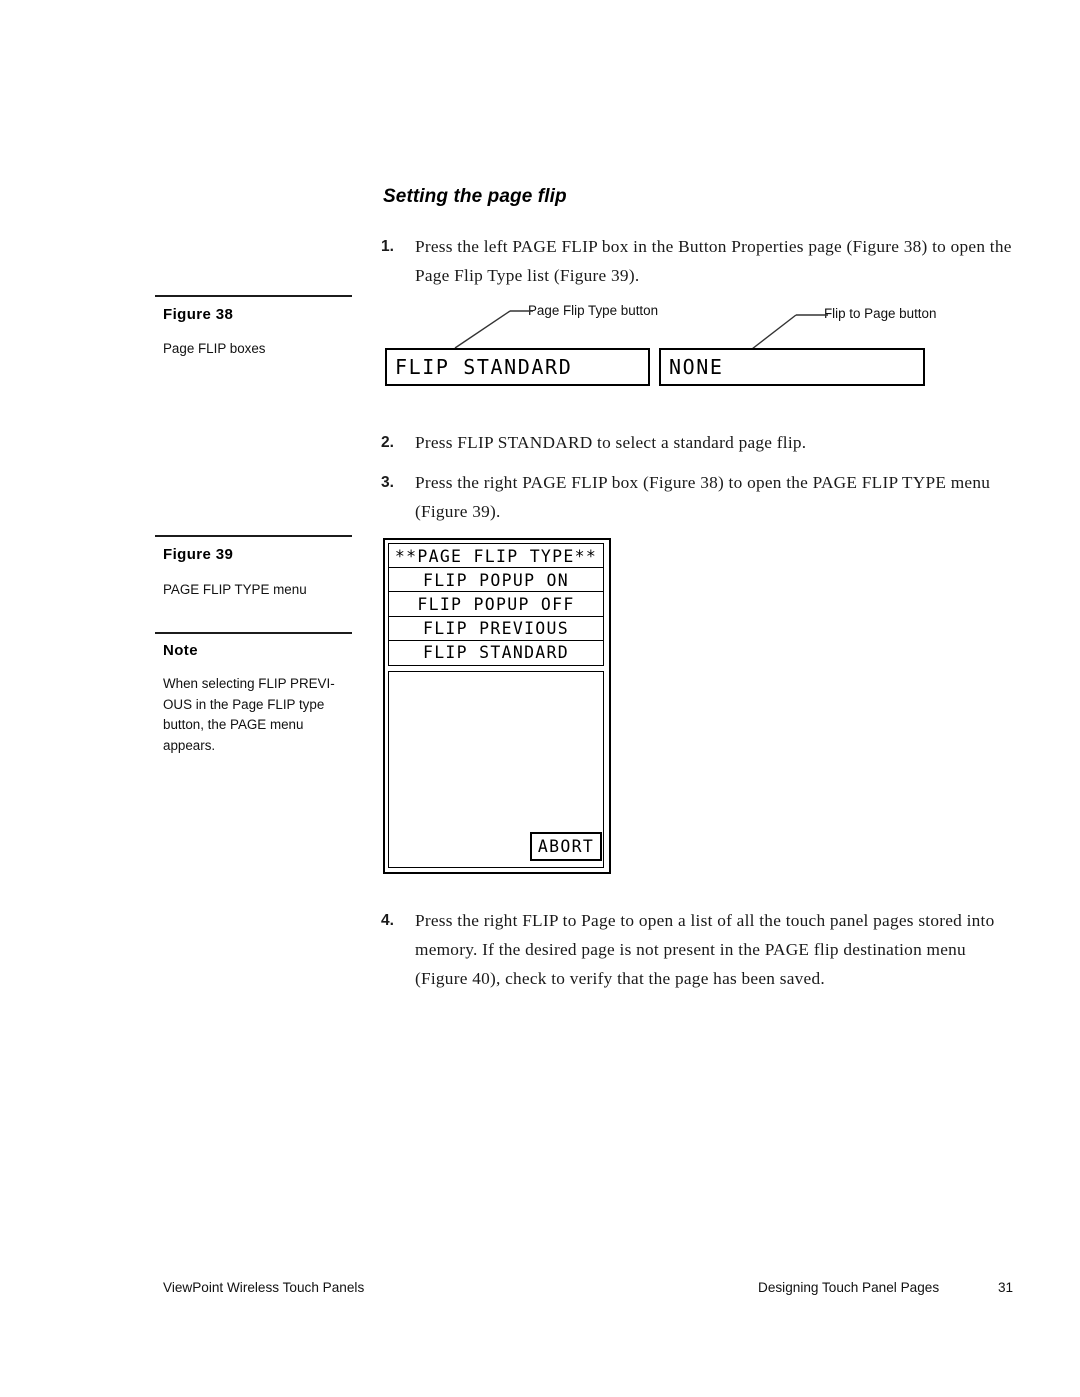 This screenshot has height=1397, width=1080. Describe the element at coordinates (696, 367) in the screenshot. I see `flip-to-page-value: NONE` at that location.